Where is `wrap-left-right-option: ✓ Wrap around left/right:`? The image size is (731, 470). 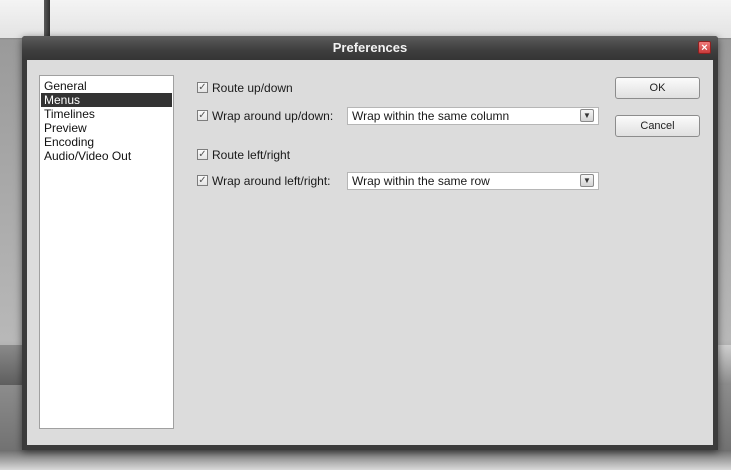 wrap-left-right-option: ✓ Wrap around left/right: is located at coordinates (277, 181).